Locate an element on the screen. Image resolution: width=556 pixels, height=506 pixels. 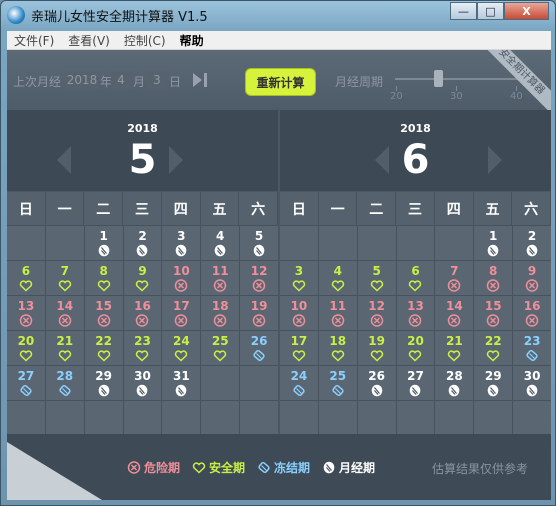
title-bar: 亲瑞儿女性安全期计算器 V1.5 — □ X is located at coordinates (278, 15).